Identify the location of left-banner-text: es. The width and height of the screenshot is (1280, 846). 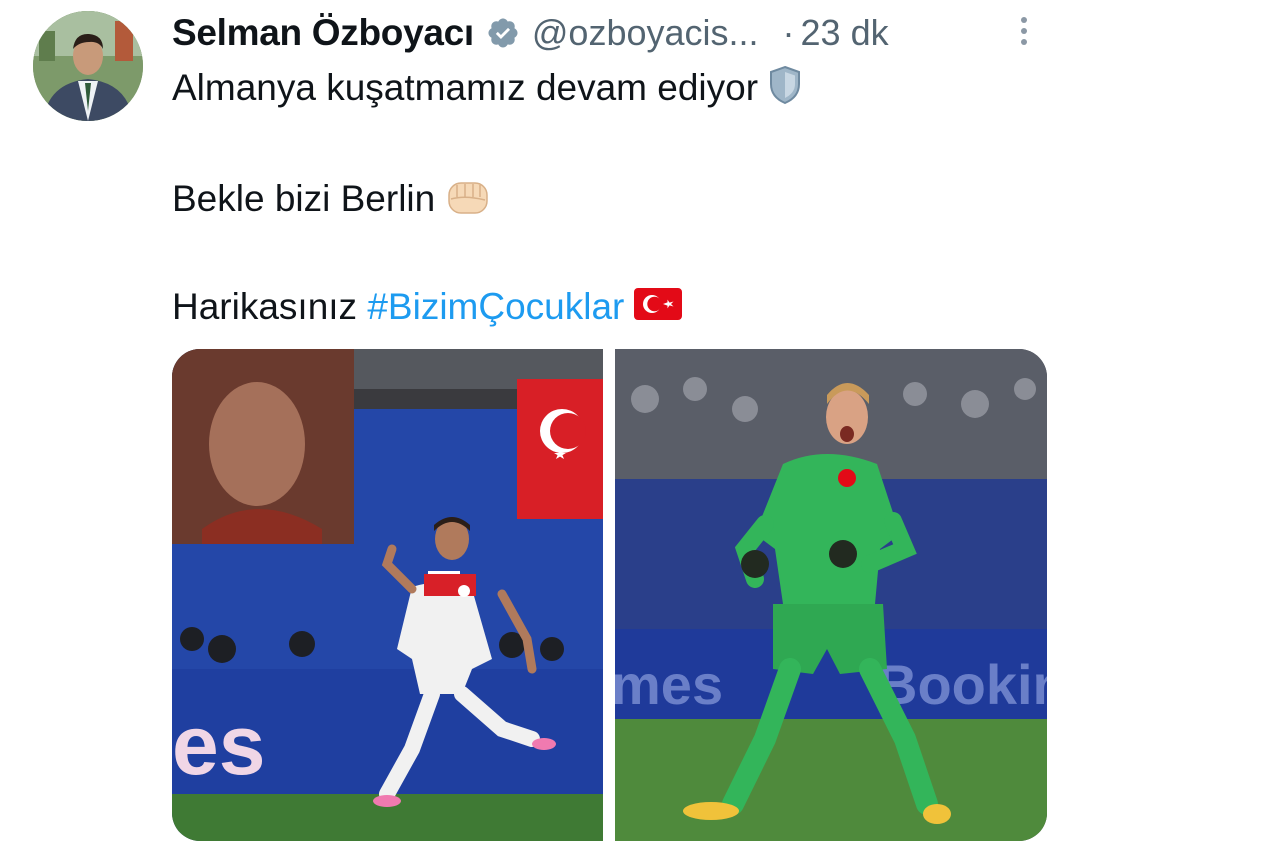
(218, 745).